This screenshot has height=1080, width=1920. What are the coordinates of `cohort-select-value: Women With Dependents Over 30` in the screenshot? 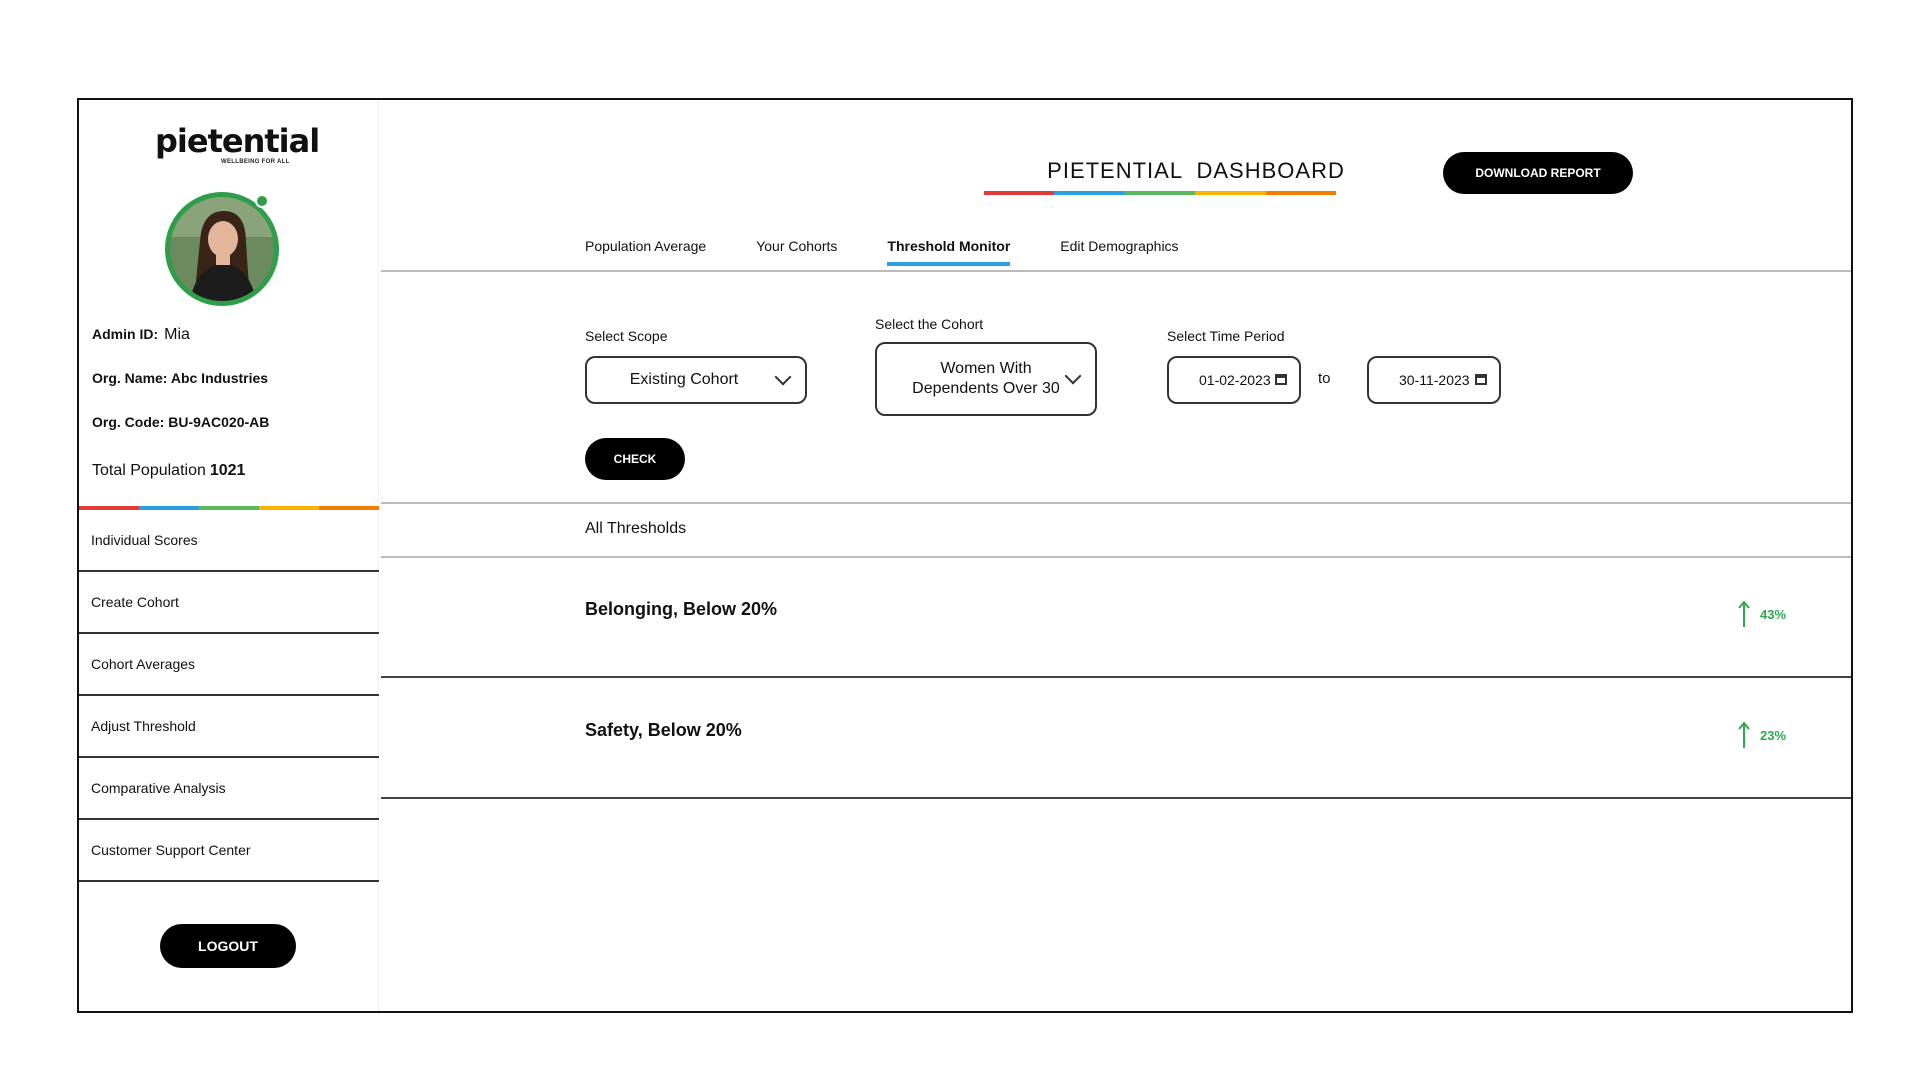 It's located at (986, 378).